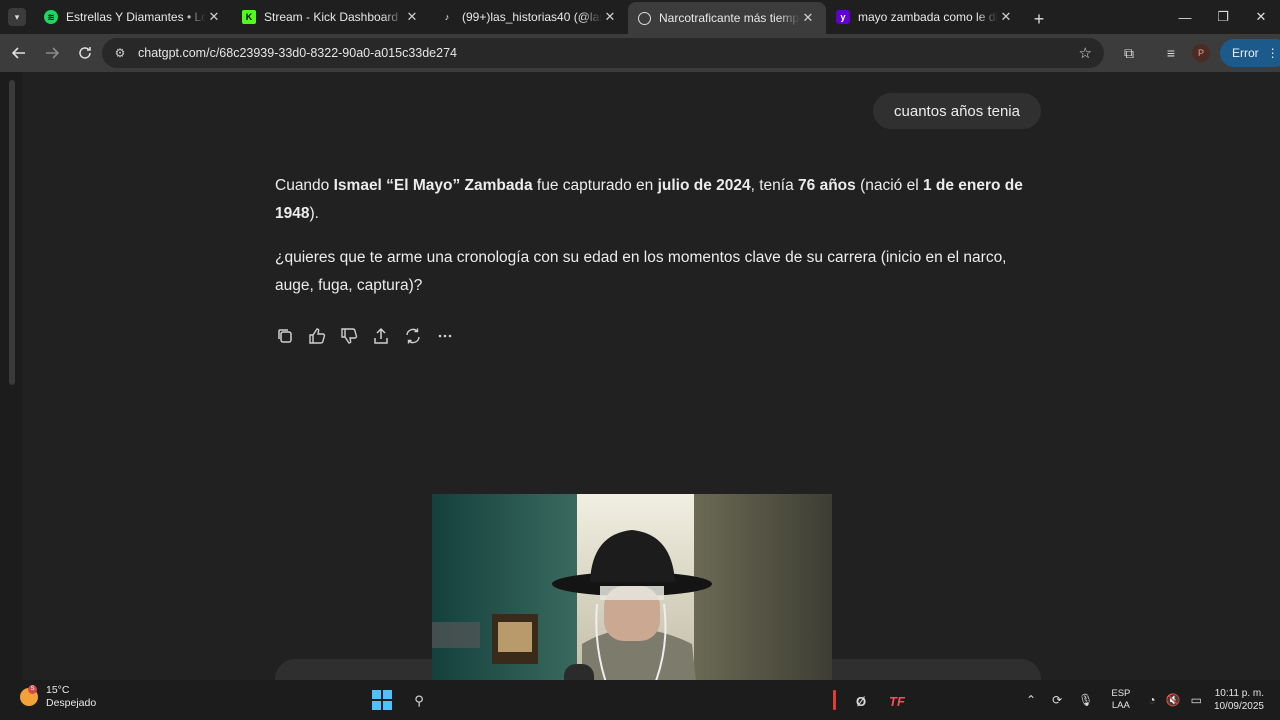 The width and height of the screenshot is (1280, 720). I want to click on reload-icon, so click(85, 53).